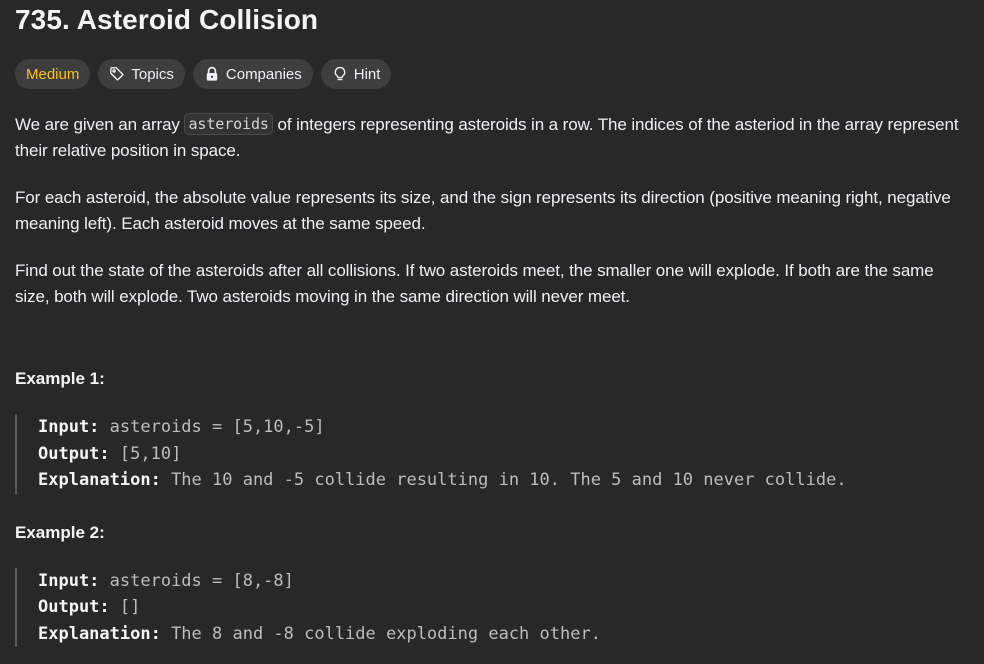  What do you see at coordinates (117, 74) in the screenshot?
I see `tag-icon` at bounding box center [117, 74].